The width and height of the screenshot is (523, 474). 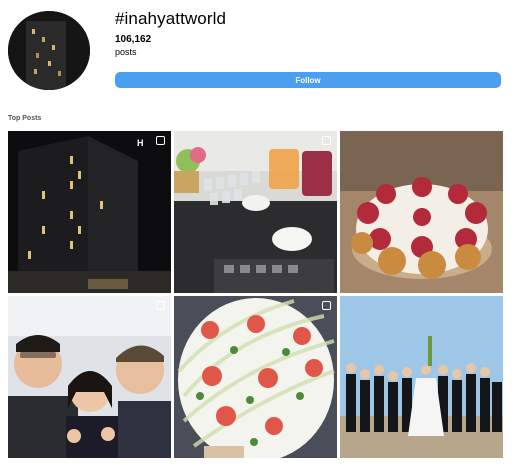 I want to click on post-tile: H, so click(x=89, y=212).